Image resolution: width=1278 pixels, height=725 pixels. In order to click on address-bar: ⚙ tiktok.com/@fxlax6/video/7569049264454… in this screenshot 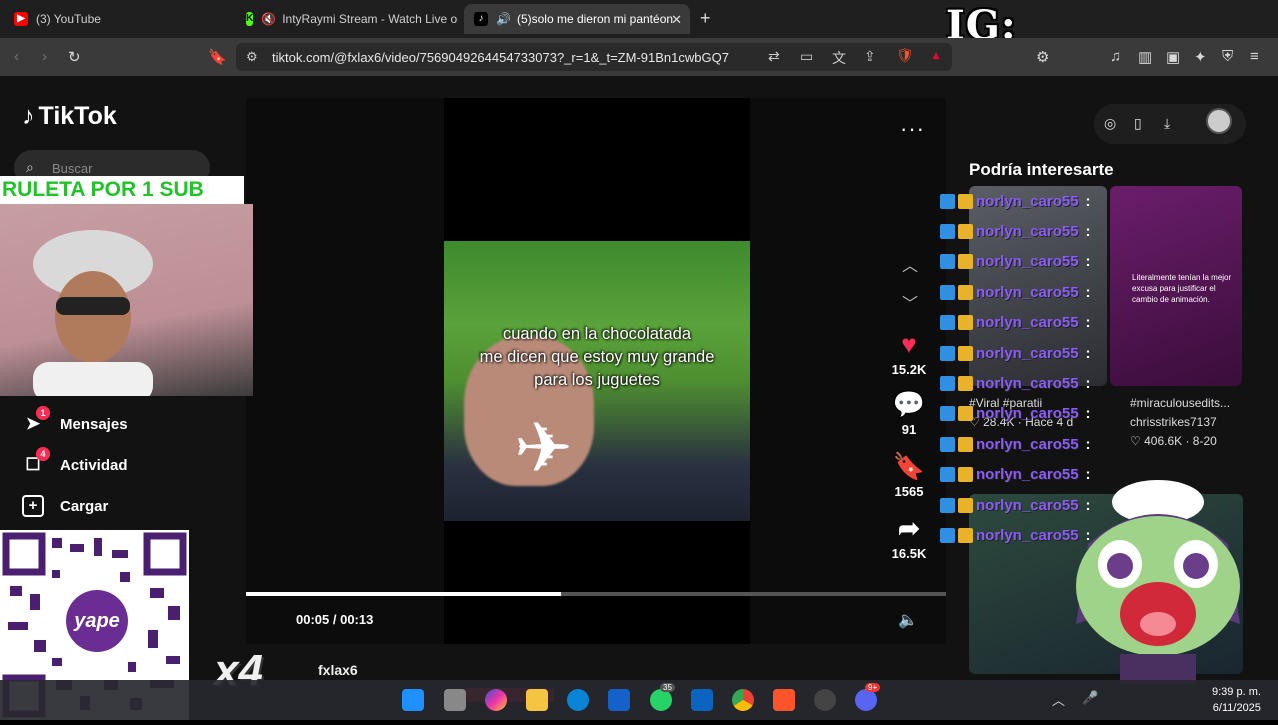, I will do `click(594, 57)`.